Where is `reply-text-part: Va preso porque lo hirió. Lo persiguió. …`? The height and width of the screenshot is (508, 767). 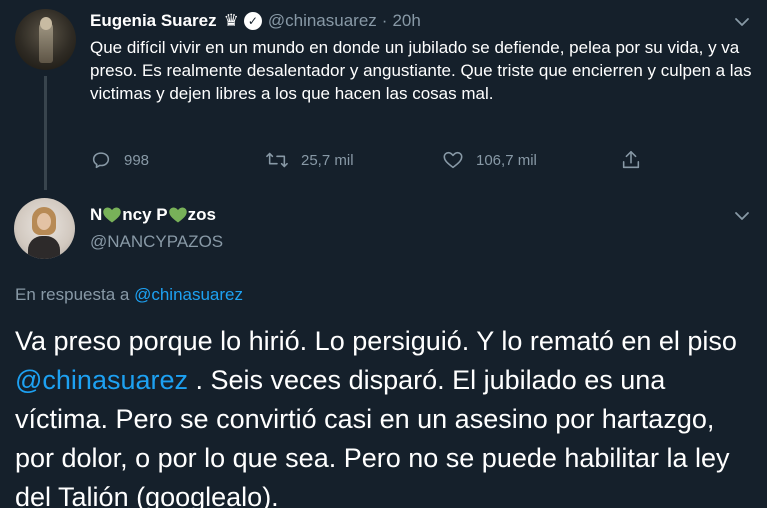 reply-text-part: Va preso porque lo hirió. Lo persiguió. … is located at coordinates (376, 341).